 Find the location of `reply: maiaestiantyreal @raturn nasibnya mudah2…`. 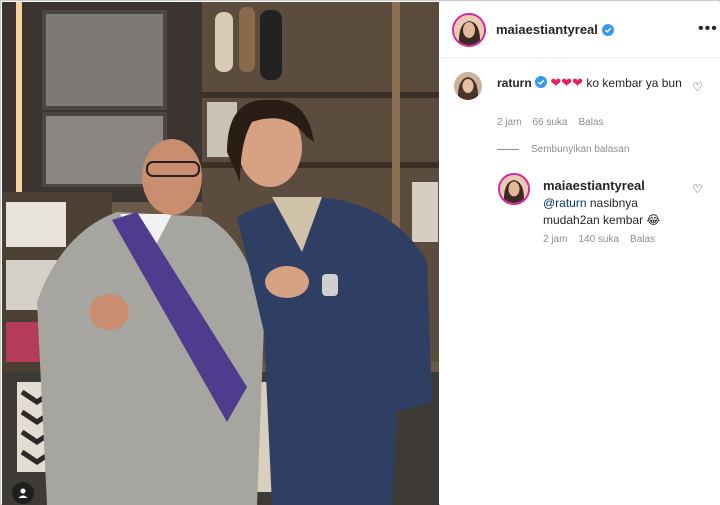

reply: maiaestiantyreal @raturn nasibnya mudah2… is located at coordinates (615, 203).